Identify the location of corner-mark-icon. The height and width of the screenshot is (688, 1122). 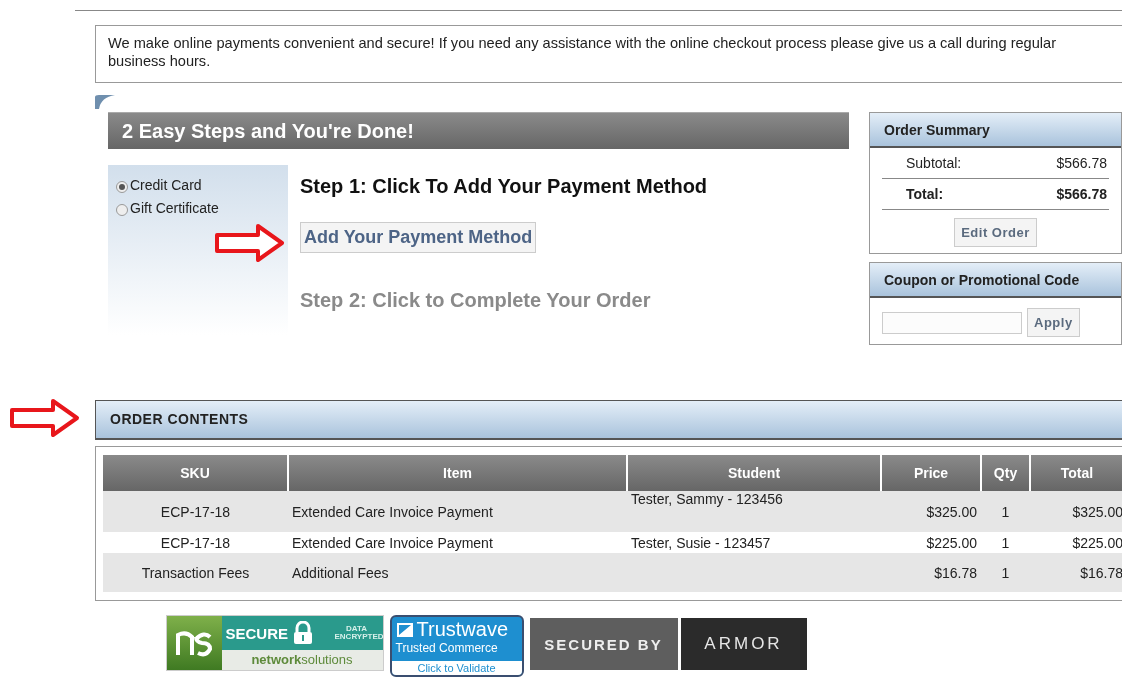
(105, 102).